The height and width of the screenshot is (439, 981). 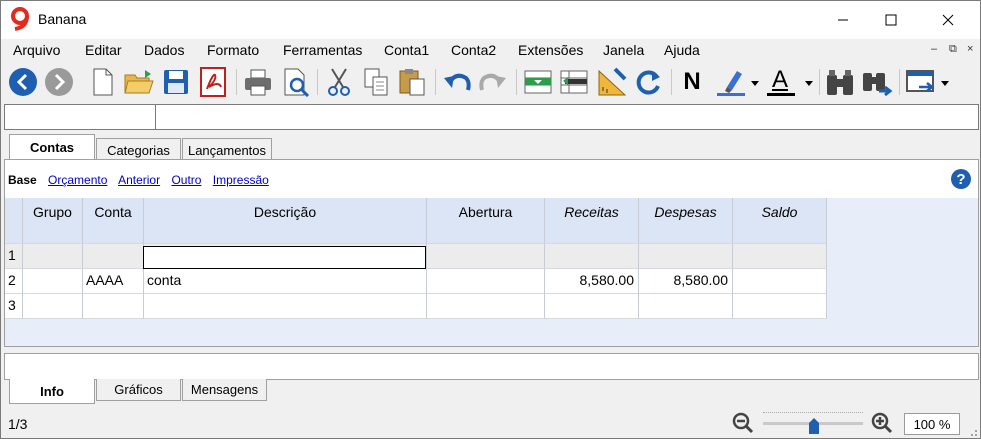 What do you see at coordinates (973, 432) in the screenshot?
I see `resize-grip-icon` at bounding box center [973, 432].